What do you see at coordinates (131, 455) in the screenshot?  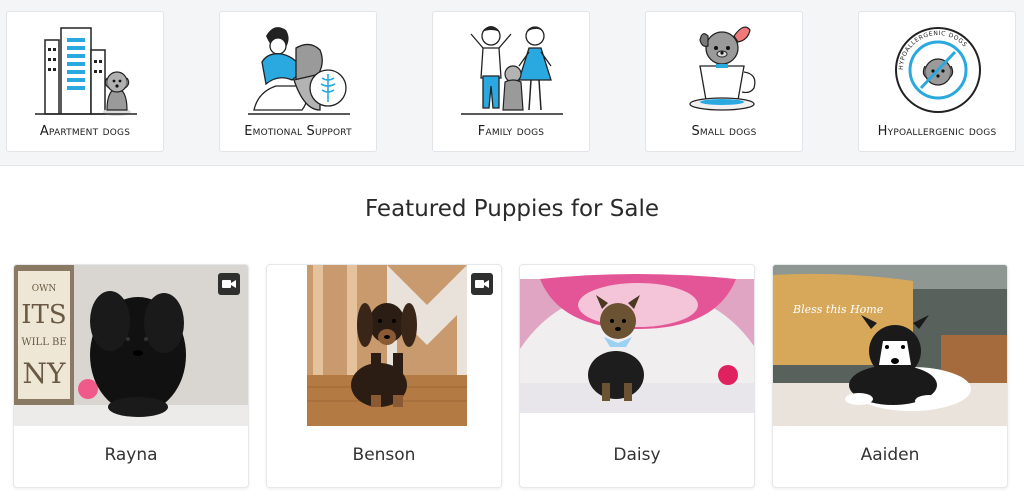 I see `puppy-name: Rayna` at bounding box center [131, 455].